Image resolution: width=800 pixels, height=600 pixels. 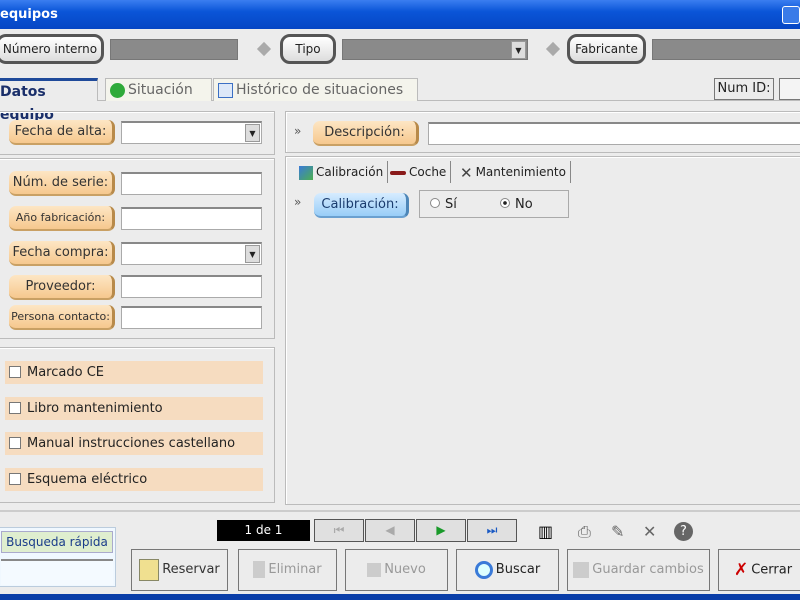 I want to click on close-icon: ✗, so click(x=741, y=570).